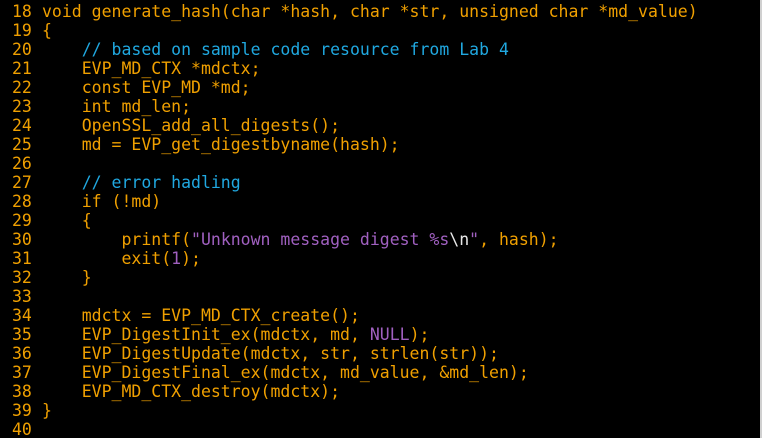 The height and width of the screenshot is (438, 762). I want to click on code-line: 31 exit(1);, so click(380, 258).